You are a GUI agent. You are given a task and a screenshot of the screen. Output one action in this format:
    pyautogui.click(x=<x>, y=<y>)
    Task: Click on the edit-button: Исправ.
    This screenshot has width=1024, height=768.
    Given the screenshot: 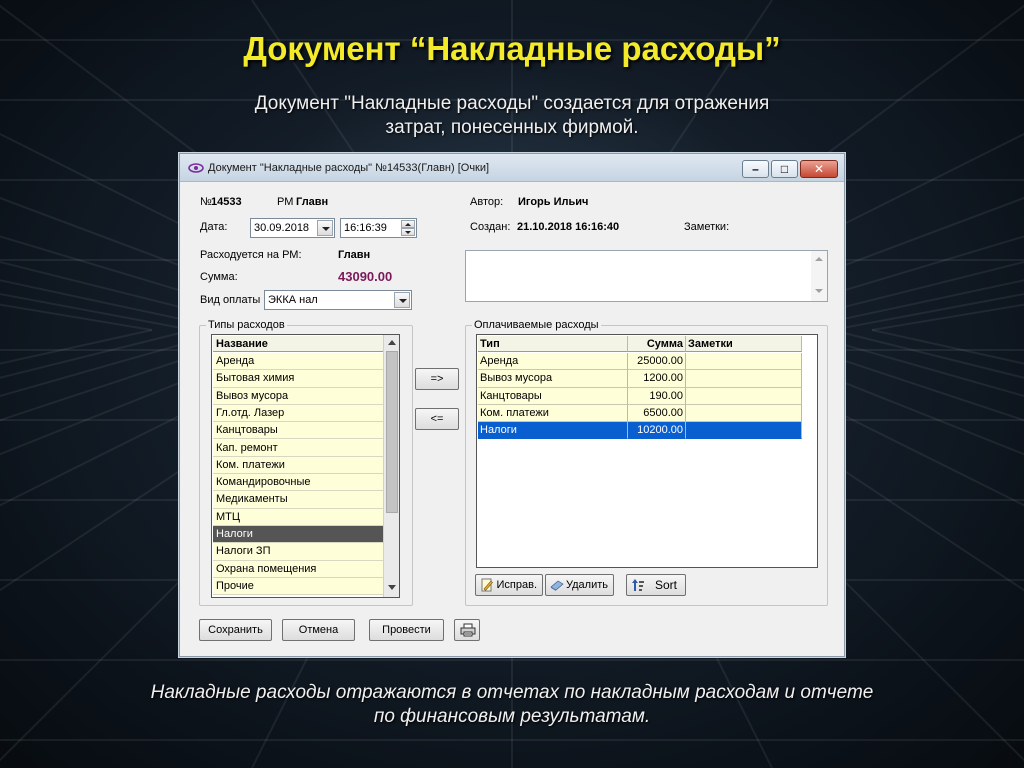 What is the action you would take?
    pyautogui.click(x=509, y=585)
    